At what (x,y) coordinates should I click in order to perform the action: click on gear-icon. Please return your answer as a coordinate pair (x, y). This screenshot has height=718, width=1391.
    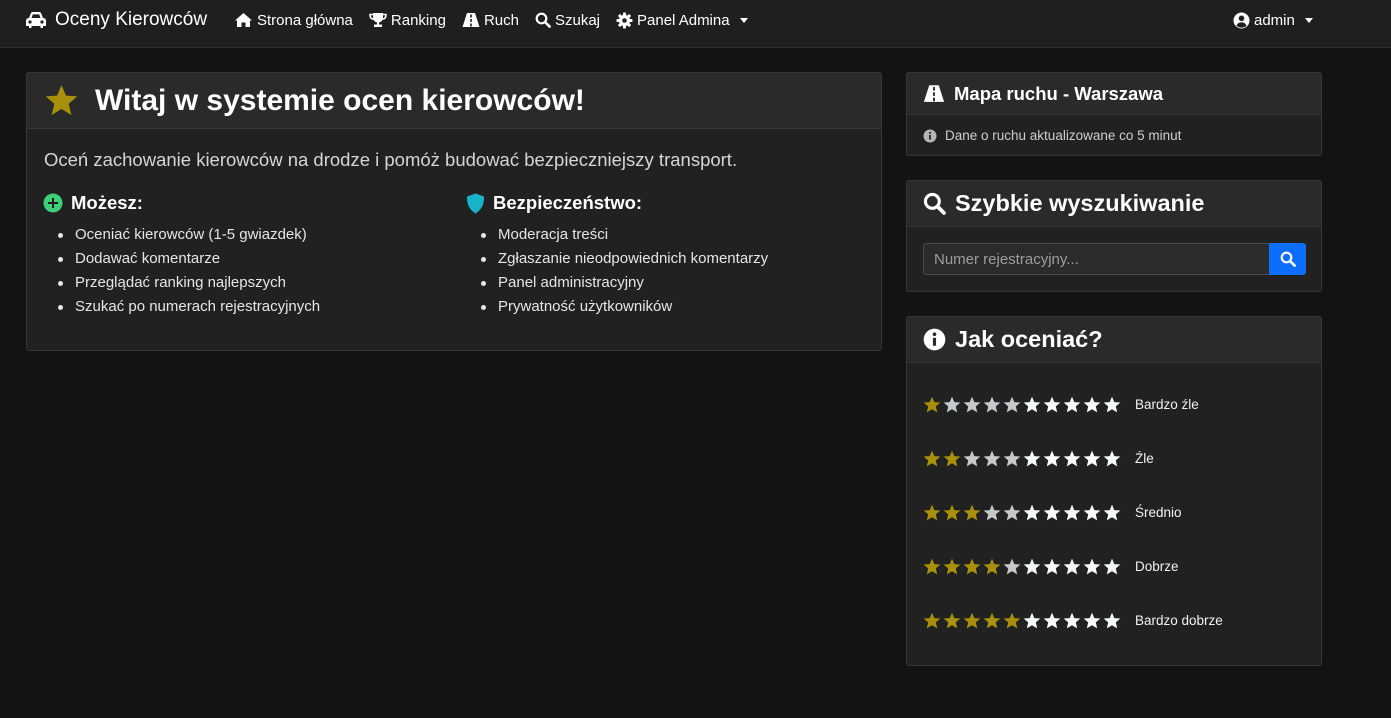
    Looking at the image, I should click on (624, 20).